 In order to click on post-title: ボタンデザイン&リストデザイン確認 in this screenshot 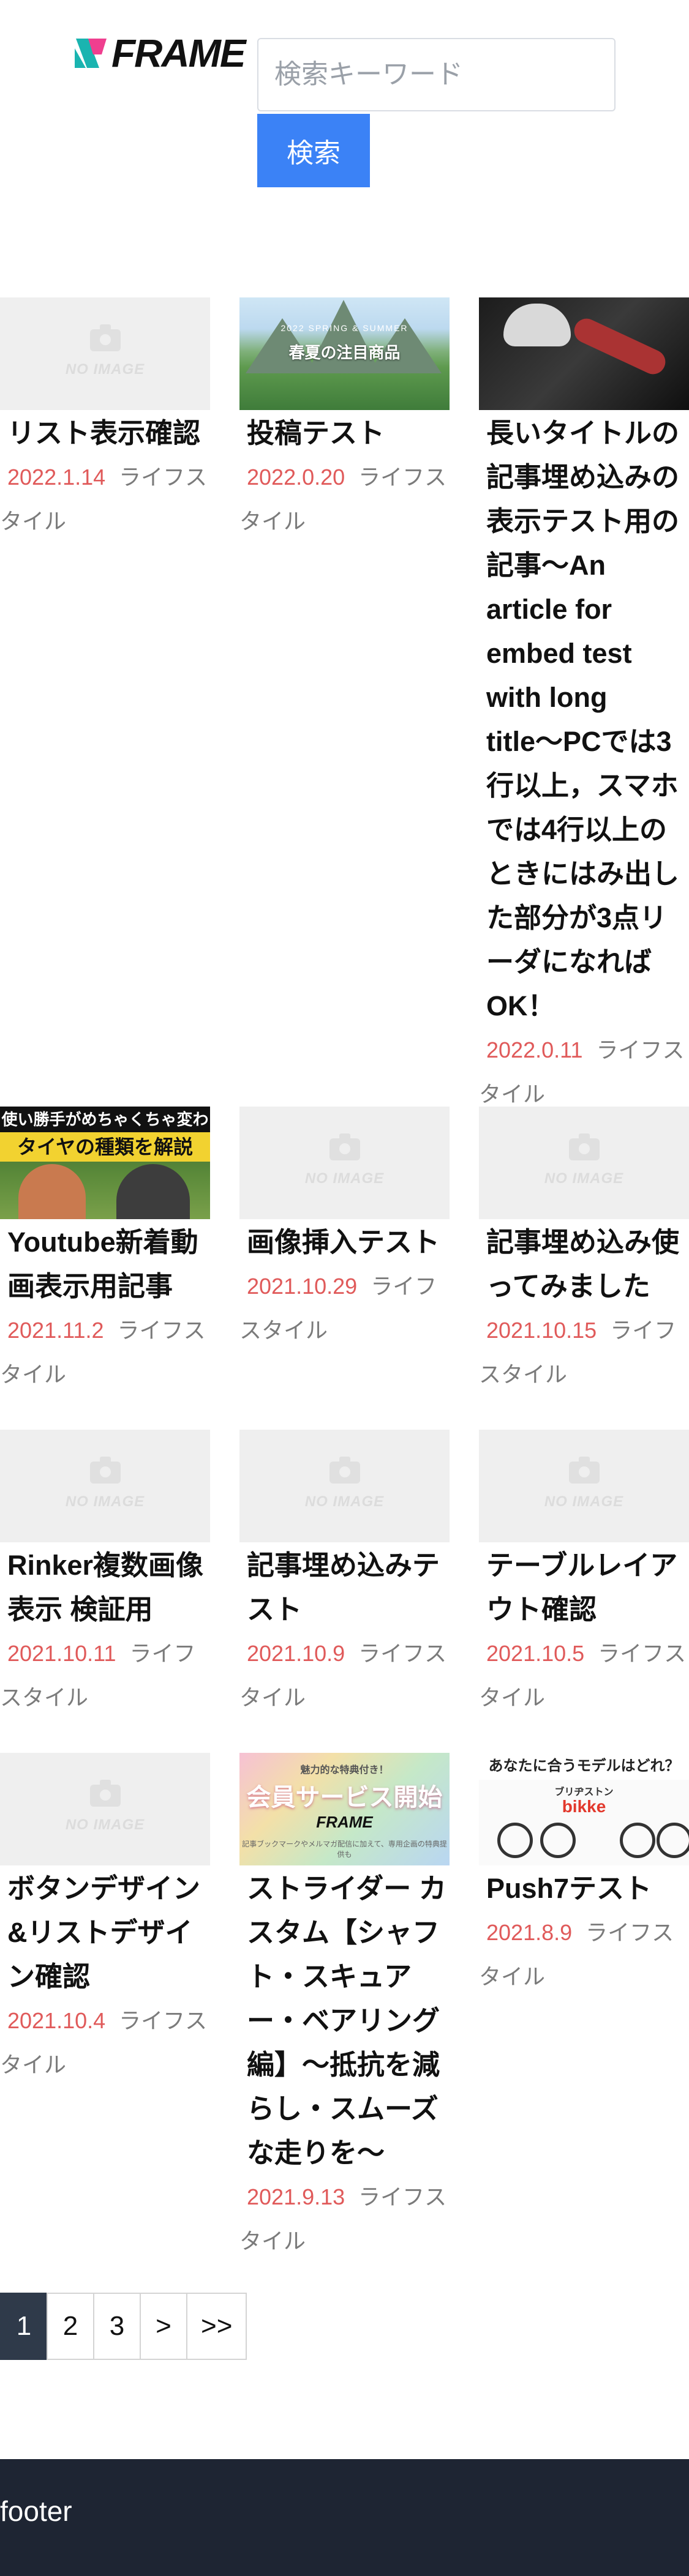, I will do `click(105, 1933)`.